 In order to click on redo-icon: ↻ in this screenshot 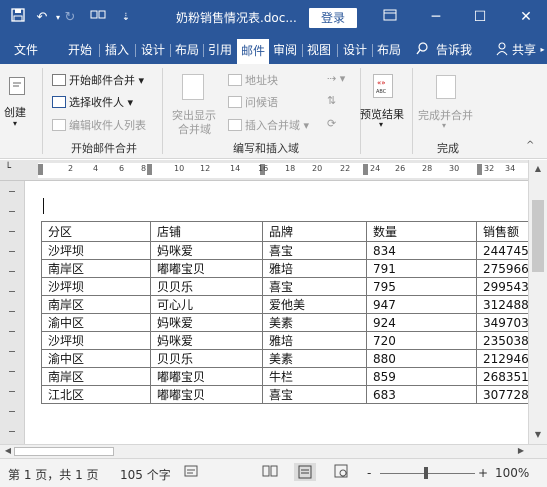, I will do `click(70, 18)`.